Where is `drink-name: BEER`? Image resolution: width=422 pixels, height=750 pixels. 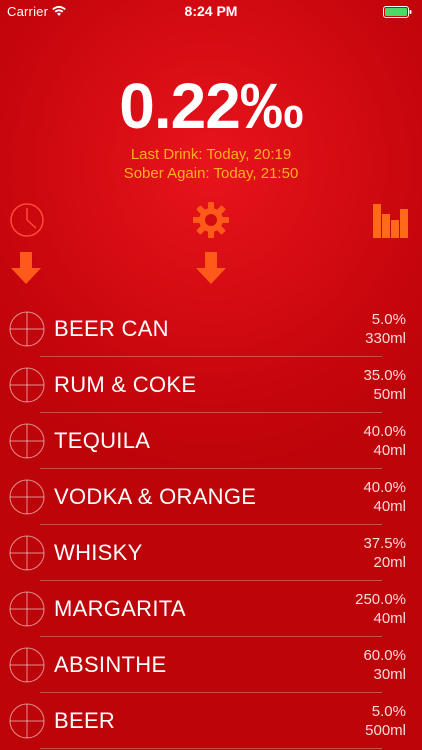 drink-name: BEER is located at coordinates (85, 720).